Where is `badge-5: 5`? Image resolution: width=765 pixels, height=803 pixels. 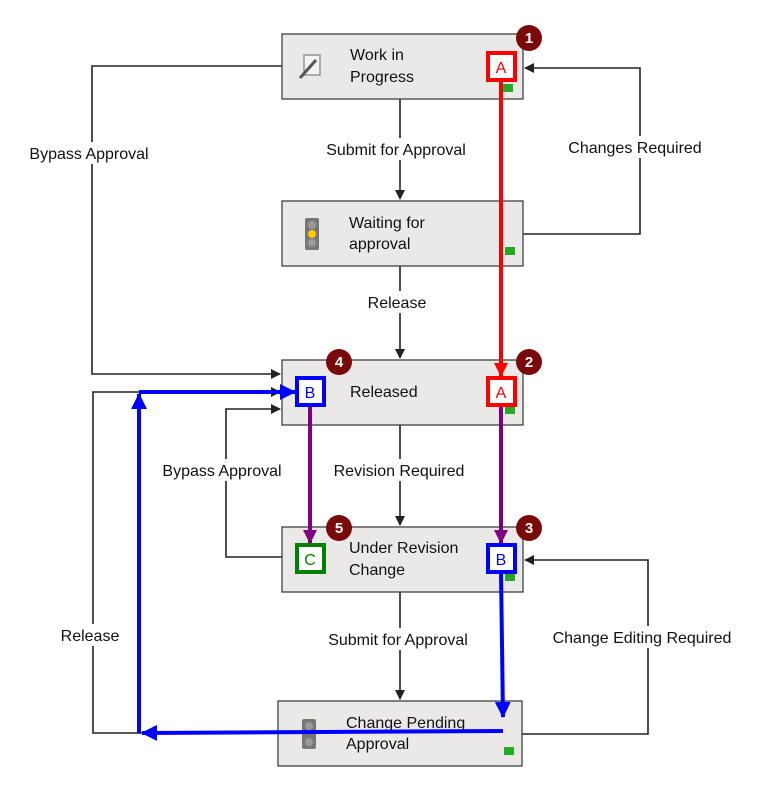 badge-5: 5 is located at coordinates (339, 528).